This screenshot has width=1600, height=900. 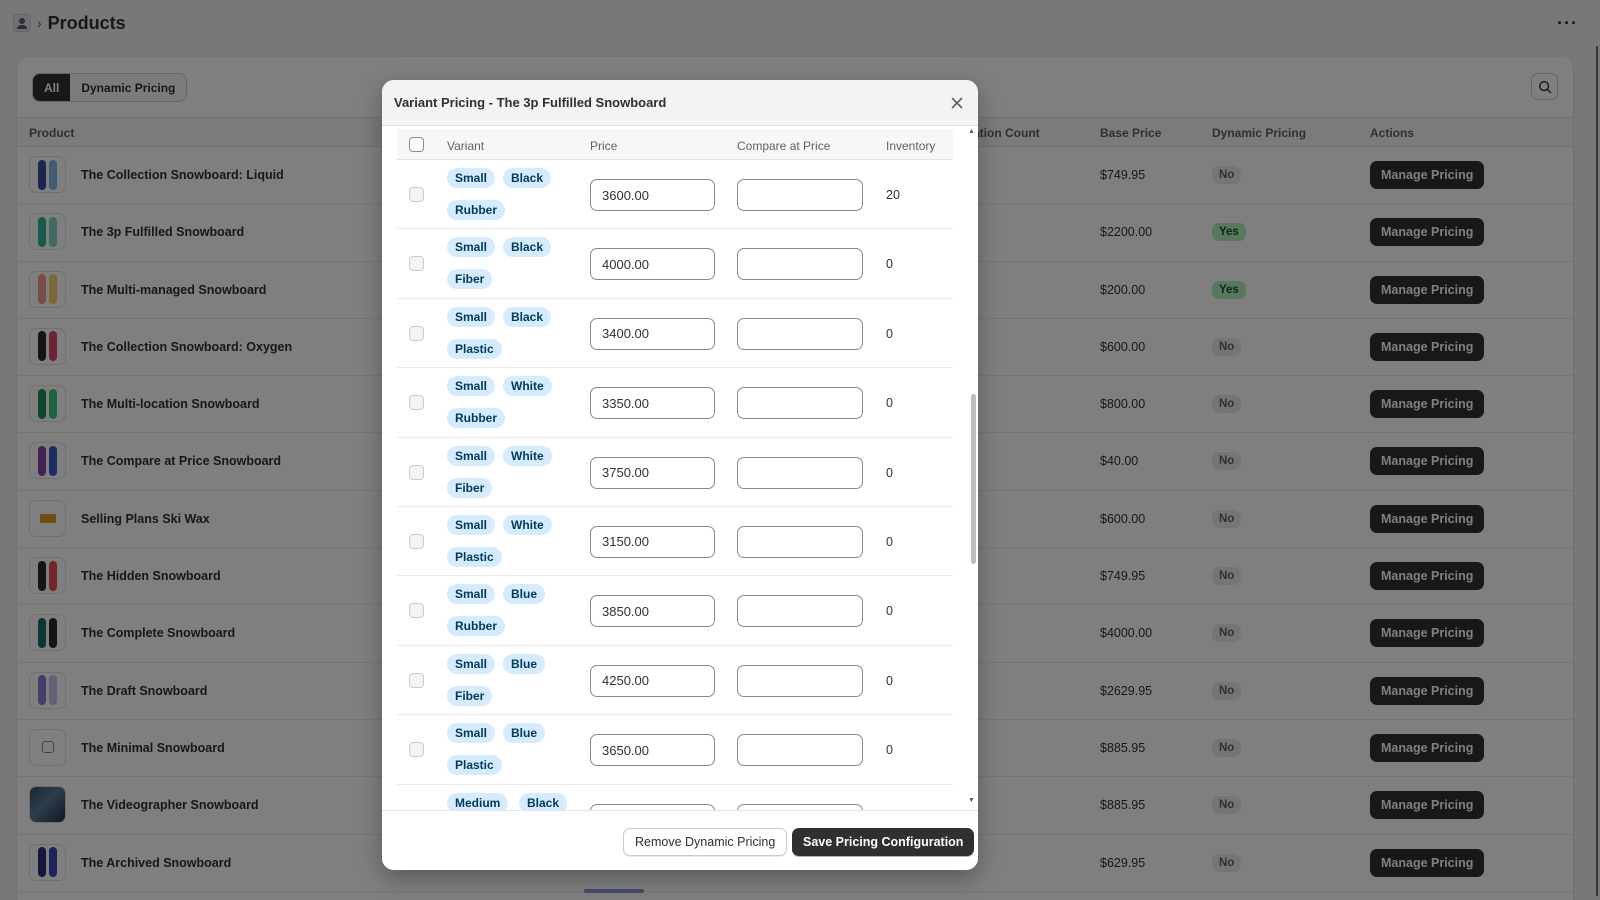 I want to click on variant-row: Small BlackPlastic 0, so click(x=675, y=334).